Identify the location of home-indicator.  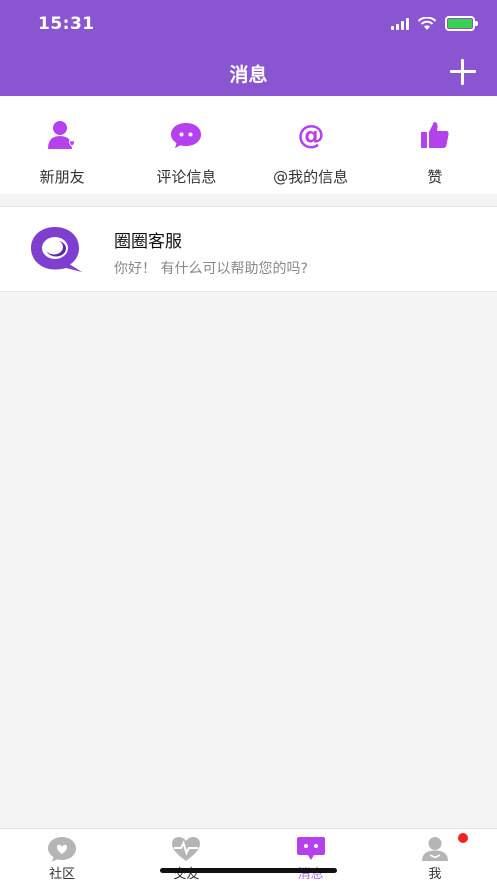
(248, 870).